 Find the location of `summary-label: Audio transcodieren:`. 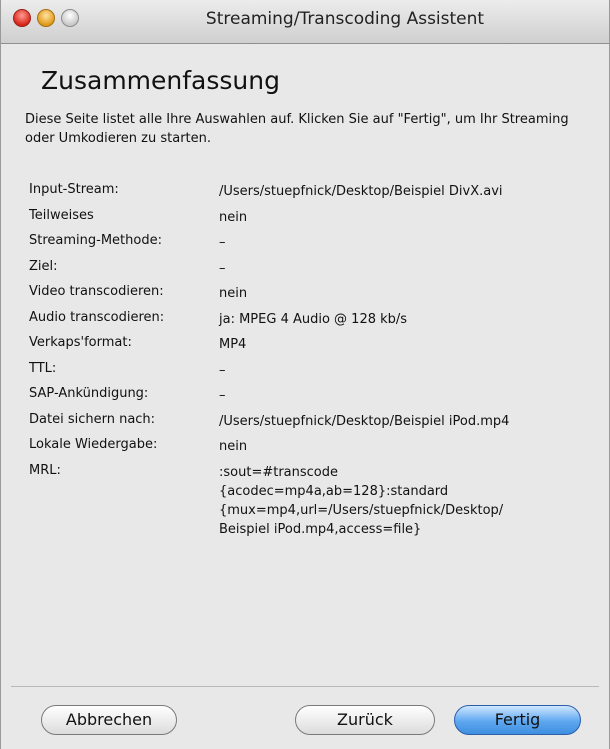

summary-label: Audio transcodieren: is located at coordinates (97, 317).